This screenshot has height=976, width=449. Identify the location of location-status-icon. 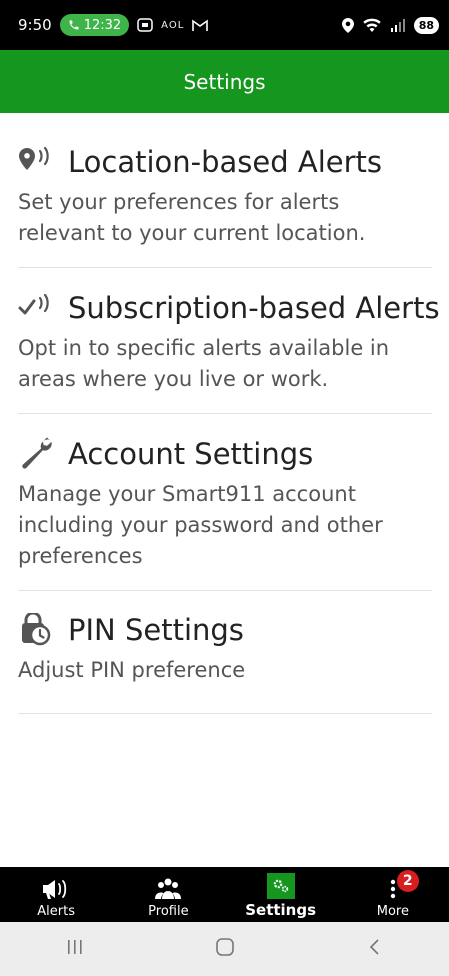
(347, 25).